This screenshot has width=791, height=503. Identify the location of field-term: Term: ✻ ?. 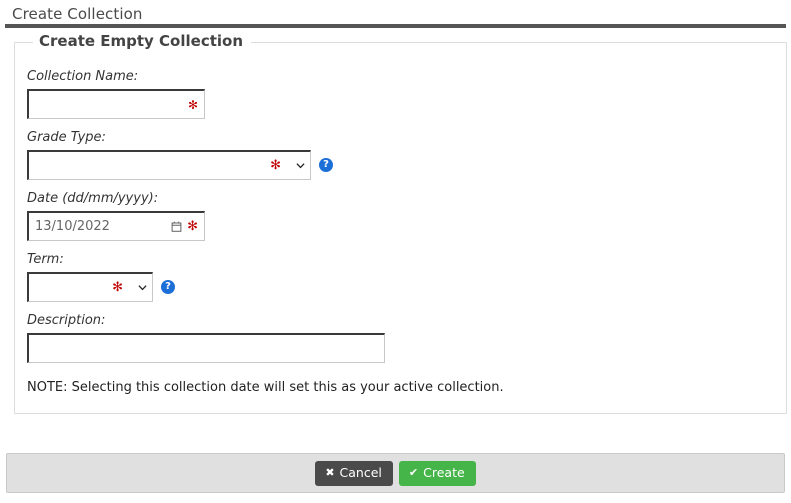
(406, 277).